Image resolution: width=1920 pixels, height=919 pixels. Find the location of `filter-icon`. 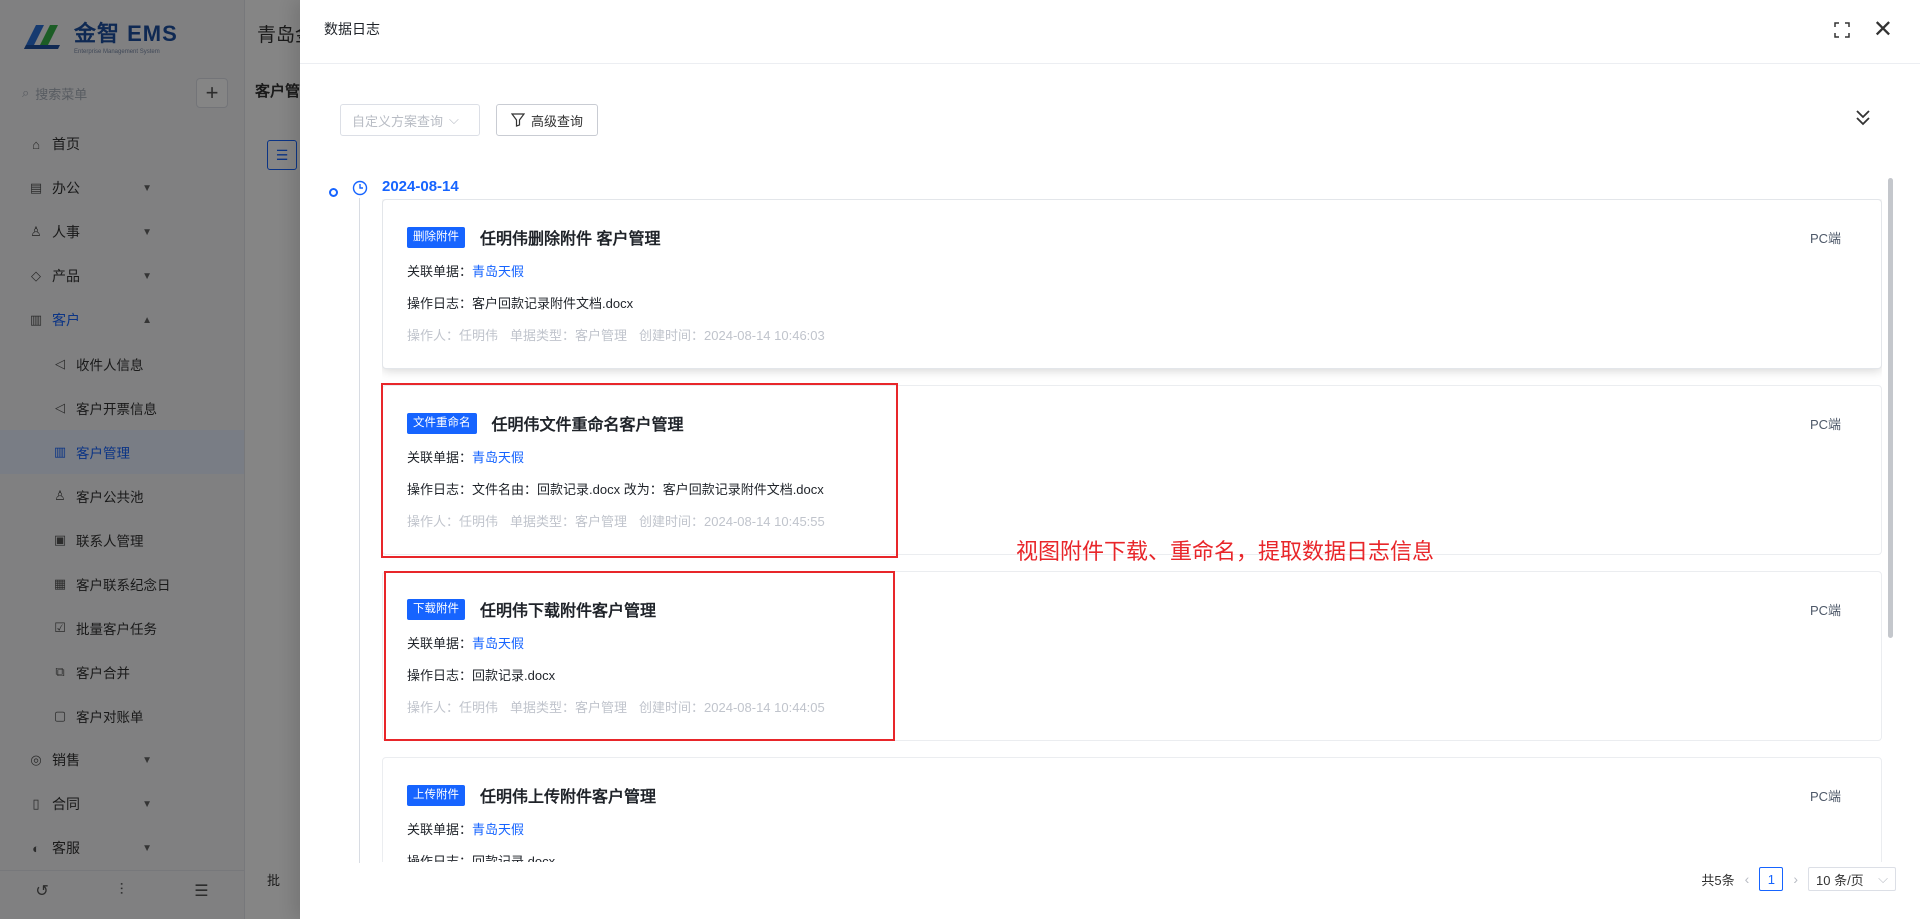

filter-icon is located at coordinates (518, 120).